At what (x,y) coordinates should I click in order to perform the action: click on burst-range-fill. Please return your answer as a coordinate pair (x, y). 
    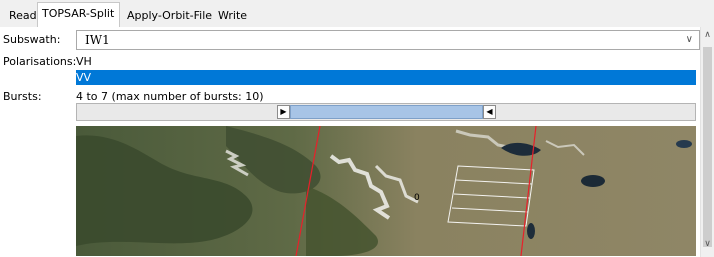
    Looking at the image, I should click on (386, 112).